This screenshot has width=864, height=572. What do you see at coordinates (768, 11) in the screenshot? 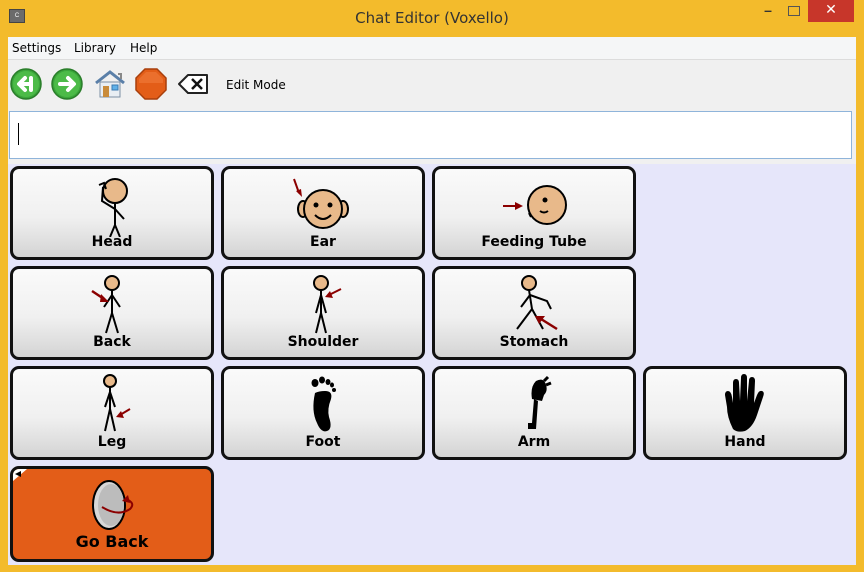
I see `minimize-button: –` at bounding box center [768, 11].